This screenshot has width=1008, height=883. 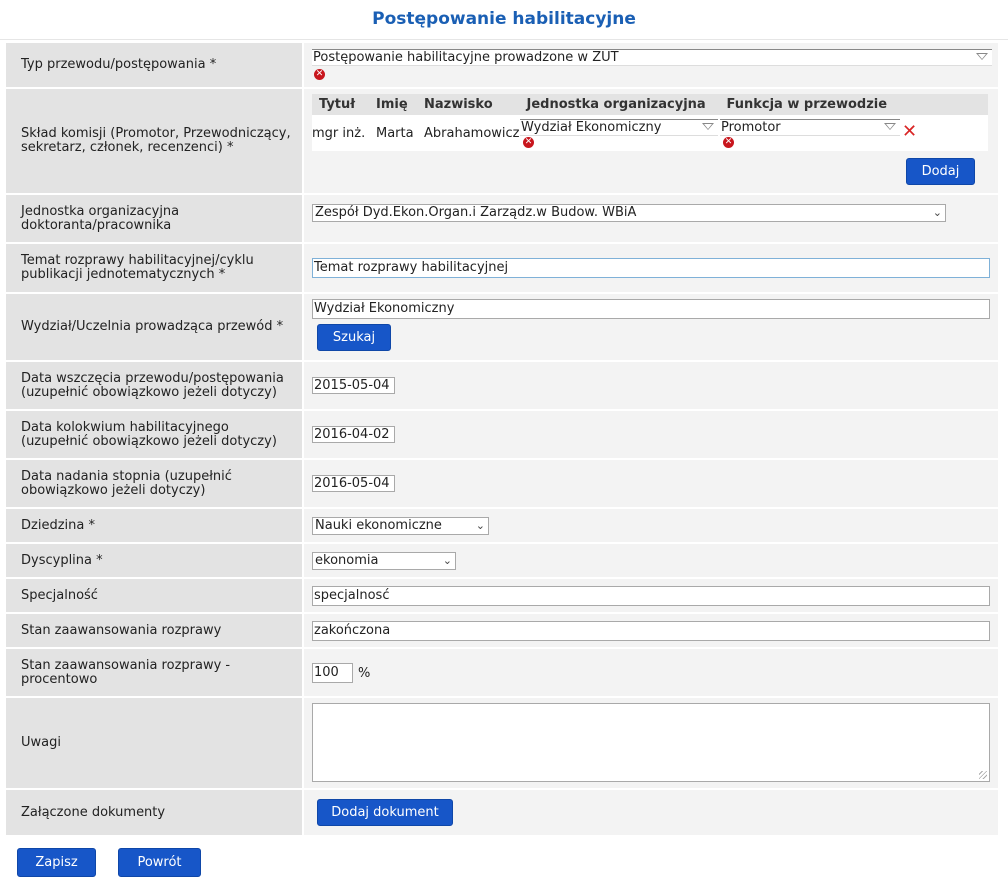 I want to click on dyscyplina-select: ekonomia ⌄, so click(x=384, y=561).